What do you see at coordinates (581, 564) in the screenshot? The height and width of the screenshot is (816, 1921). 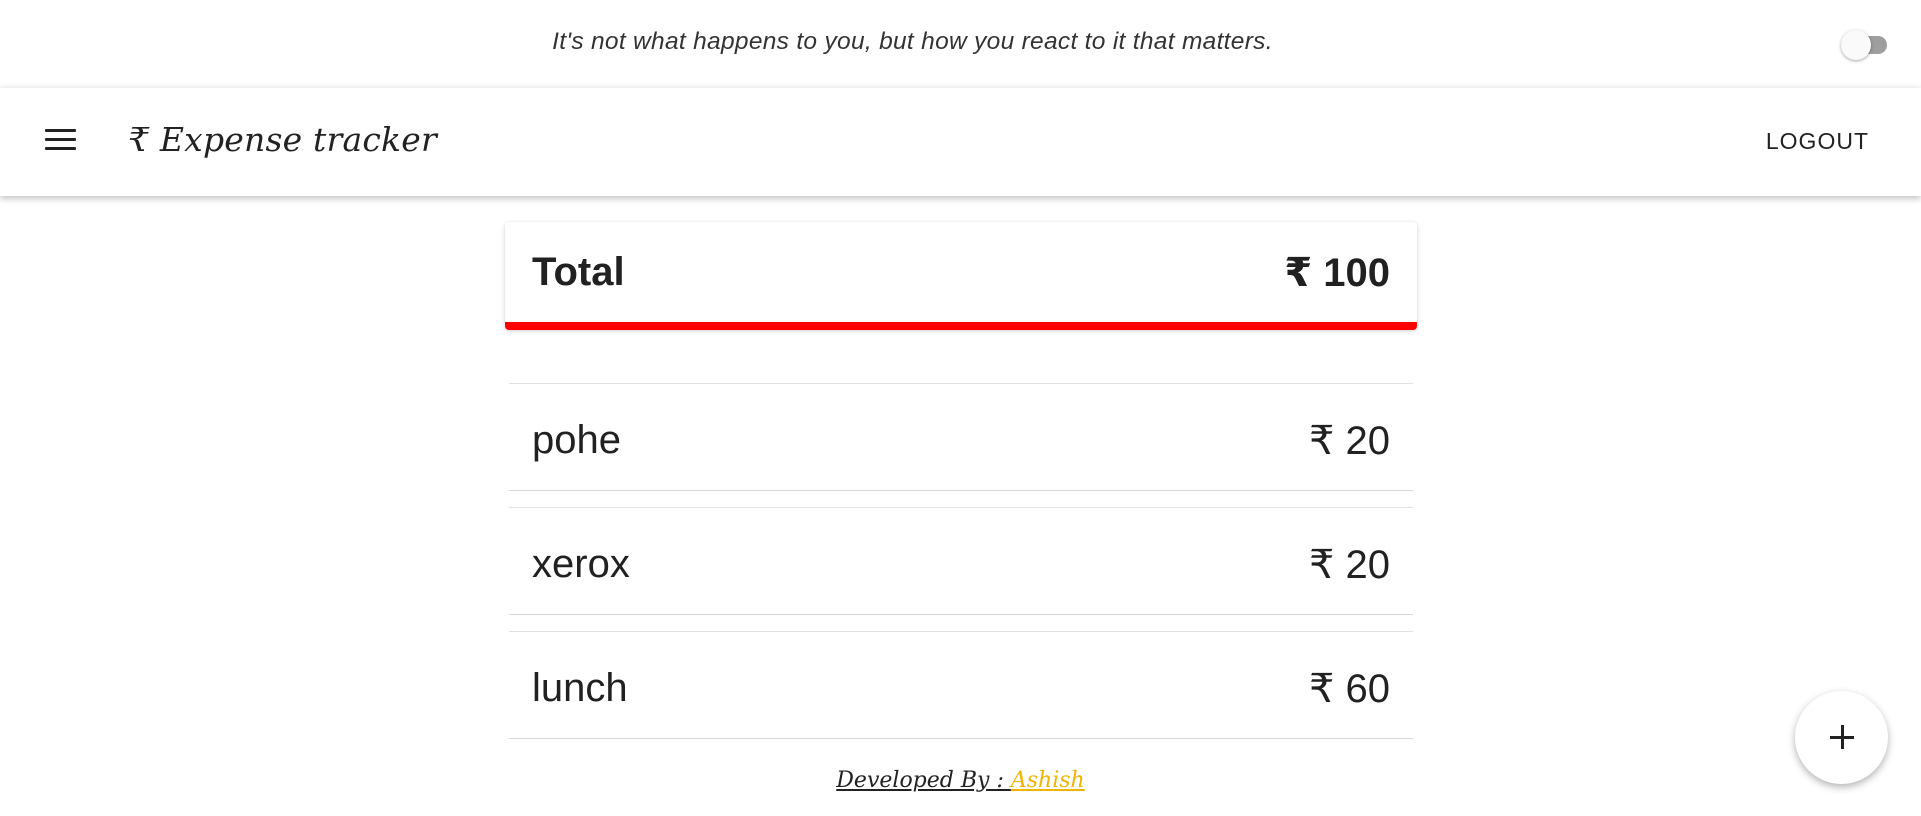 I see `expense-name: xerox` at bounding box center [581, 564].